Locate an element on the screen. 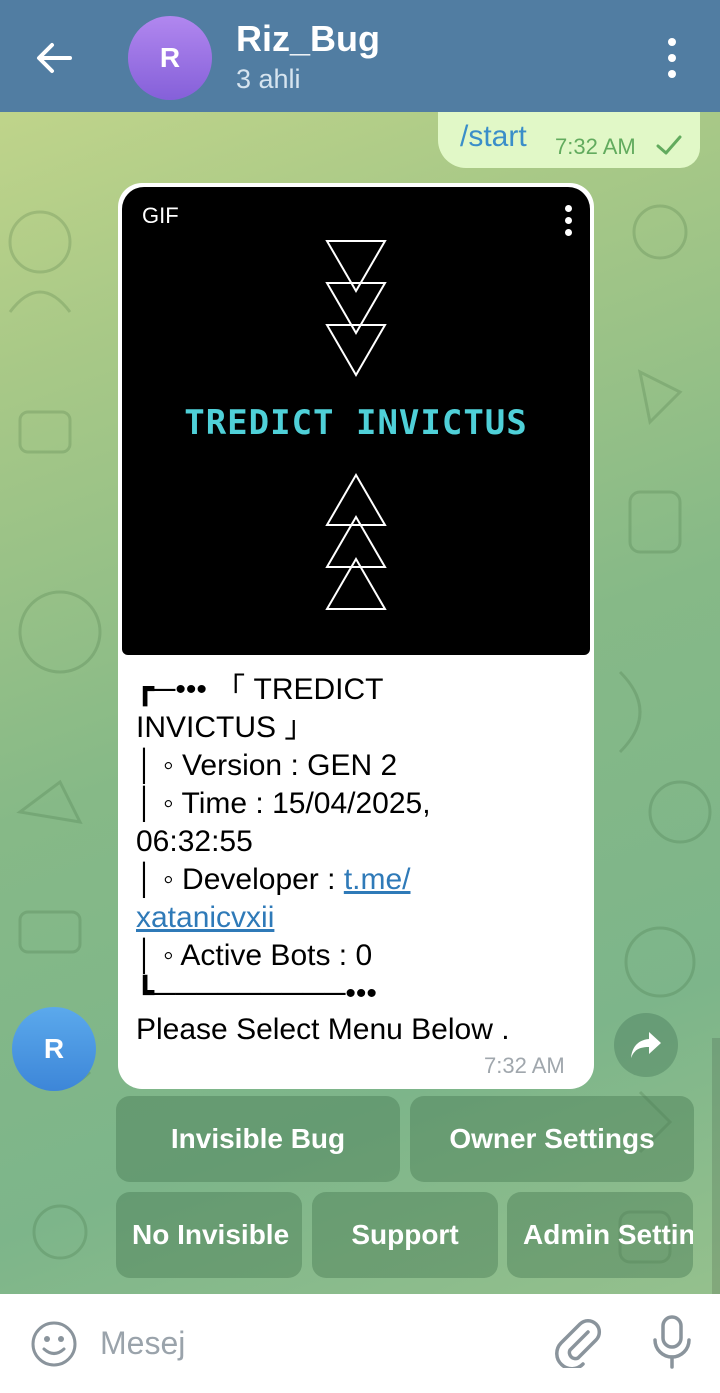 This screenshot has width=720, height=1393. invisible-bug-button: Invisible Bug is located at coordinates (258, 1139).